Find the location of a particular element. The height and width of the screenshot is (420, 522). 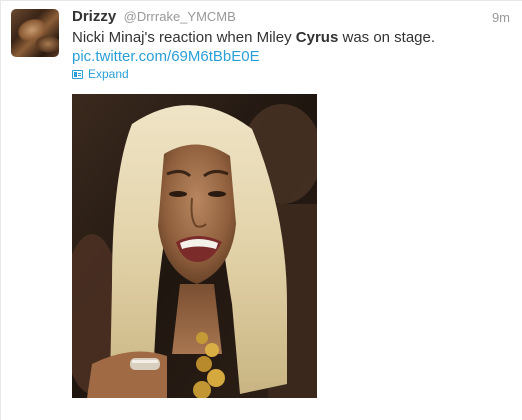

display-name: Drizzy is located at coordinates (94, 16).